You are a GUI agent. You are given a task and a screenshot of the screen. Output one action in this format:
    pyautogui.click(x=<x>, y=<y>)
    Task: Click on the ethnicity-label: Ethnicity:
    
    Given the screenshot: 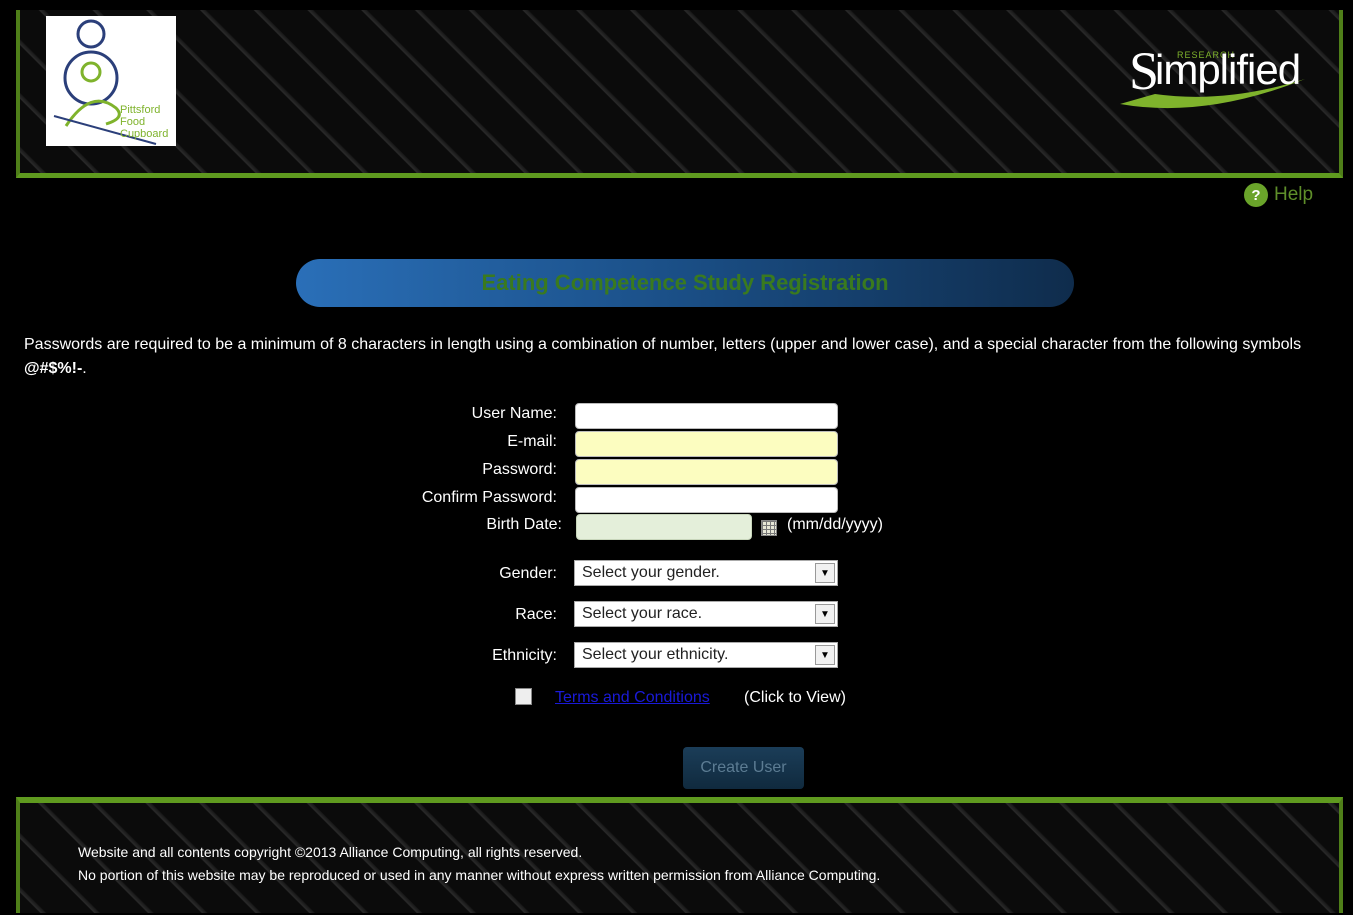 What is the action you would take?
    pyautogui.click(x=524, y=655)
    